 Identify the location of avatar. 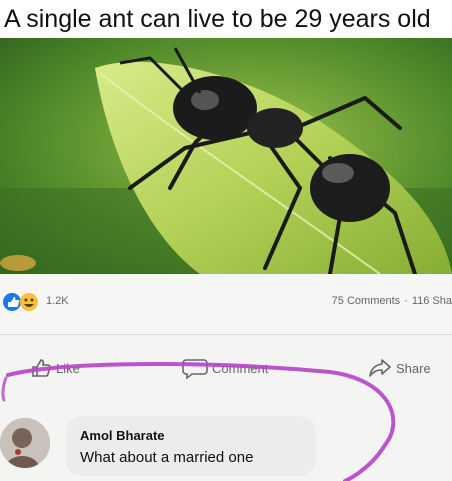
(25, 443).